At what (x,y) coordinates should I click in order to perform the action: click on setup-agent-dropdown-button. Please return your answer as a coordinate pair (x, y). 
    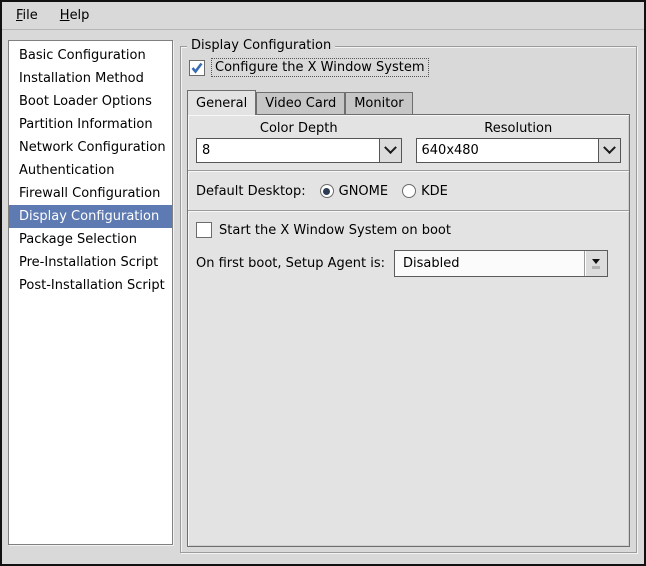
    Looking at the image, I should click on (596, 263).